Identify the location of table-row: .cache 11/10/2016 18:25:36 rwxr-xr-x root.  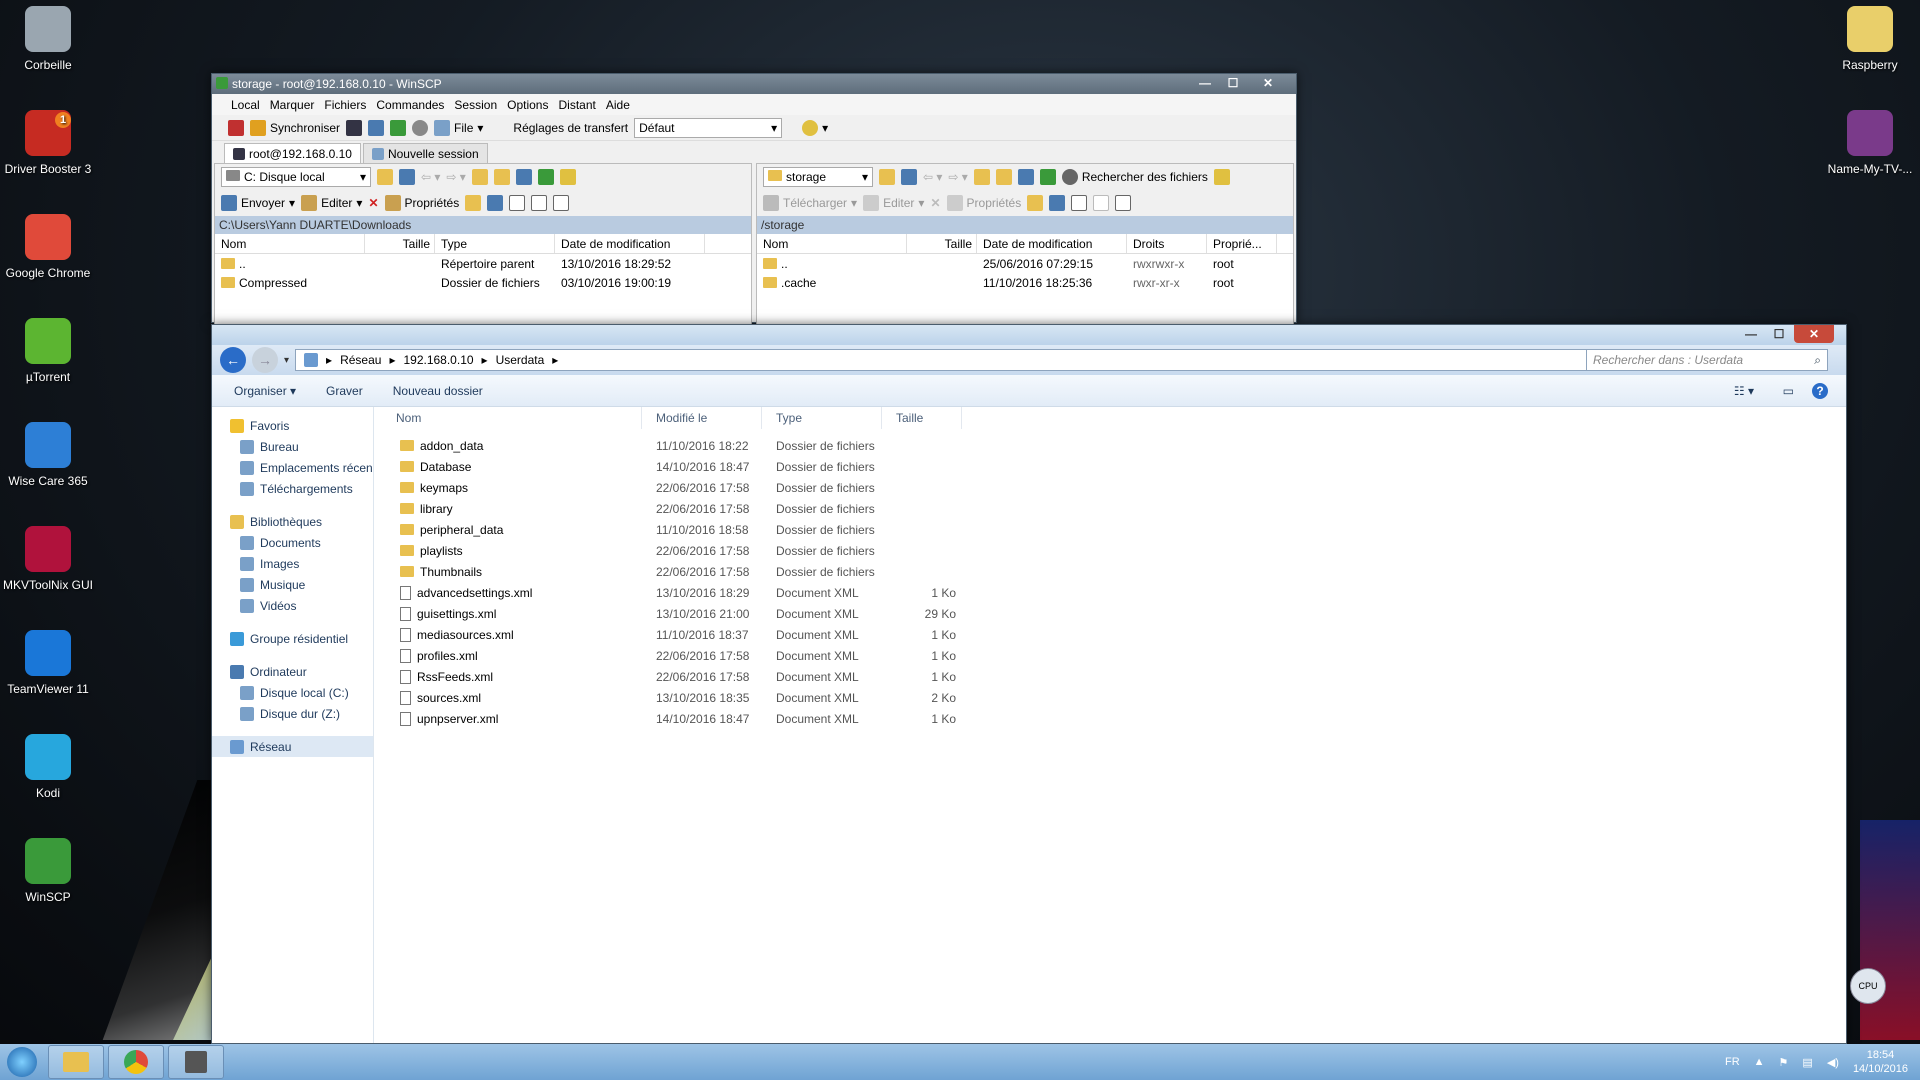
(1025, 282).